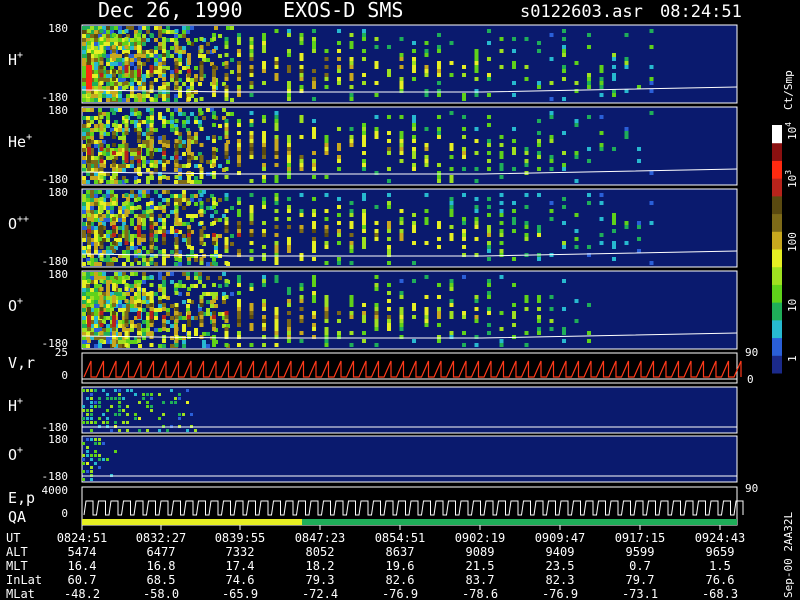  What do you see at coordinates (320, 580) in the screenshot?
I see `ephemeris-value: 79.3` at bounding box center [320, 580].